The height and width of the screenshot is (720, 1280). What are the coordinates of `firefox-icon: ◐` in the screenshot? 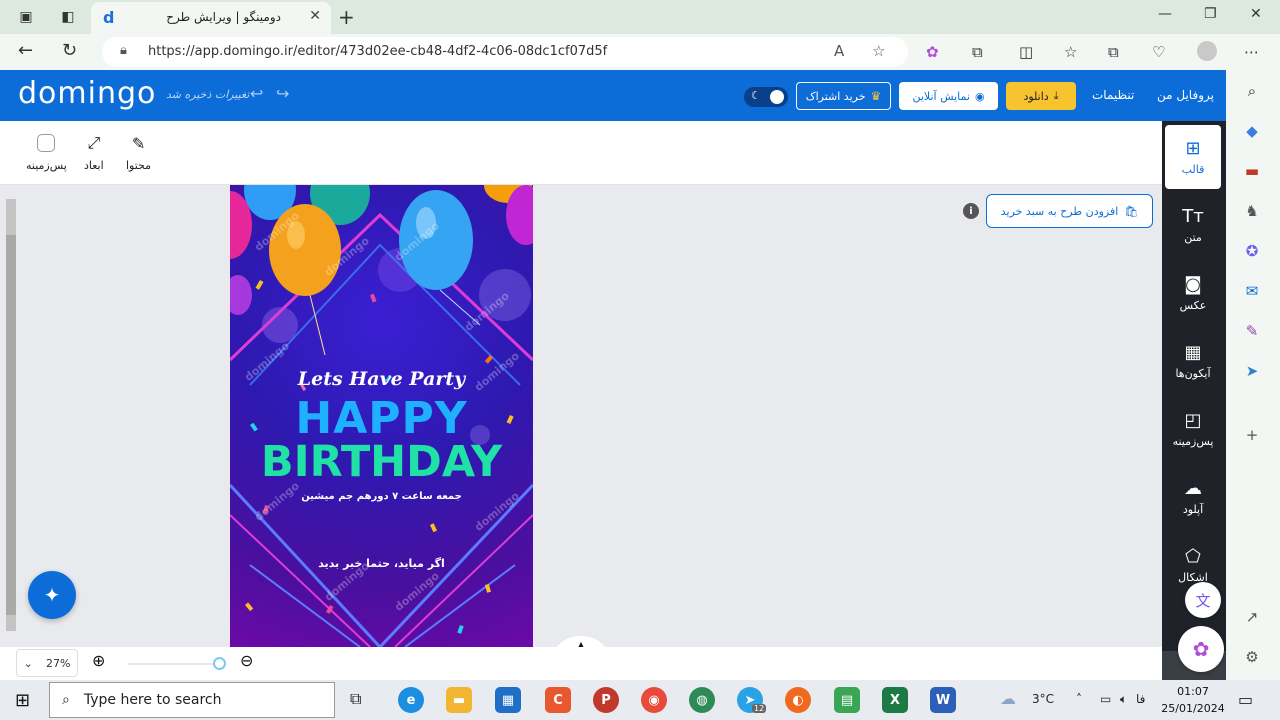 It's located at (798, 700).